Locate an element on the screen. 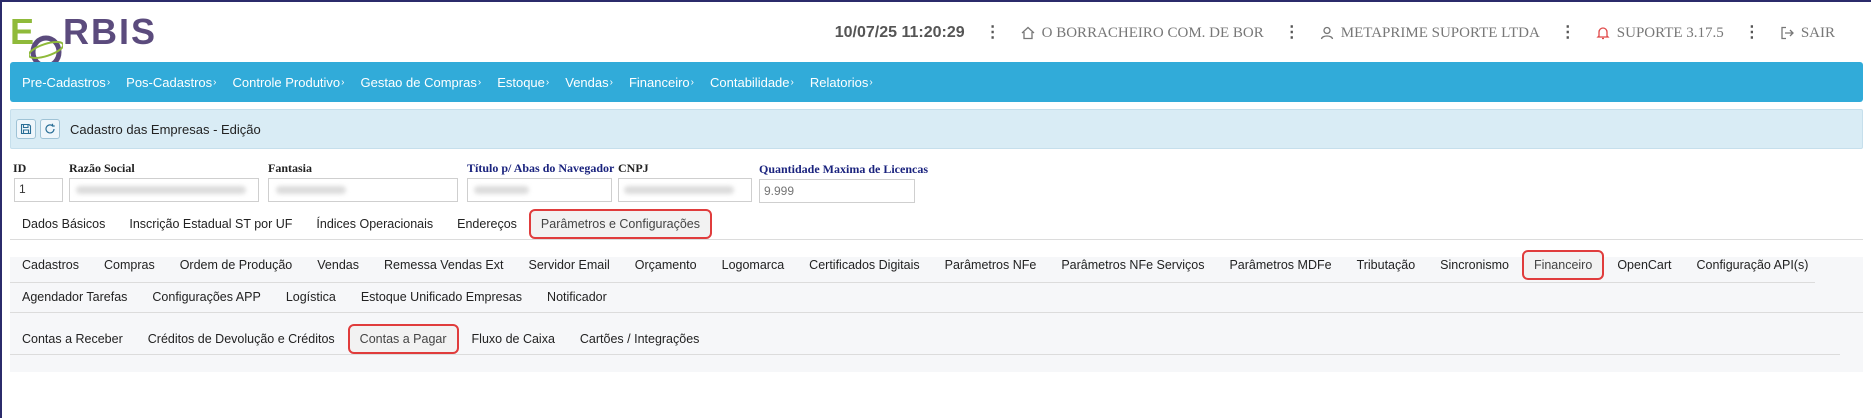  save-icon is located at coordinates (26, 129).